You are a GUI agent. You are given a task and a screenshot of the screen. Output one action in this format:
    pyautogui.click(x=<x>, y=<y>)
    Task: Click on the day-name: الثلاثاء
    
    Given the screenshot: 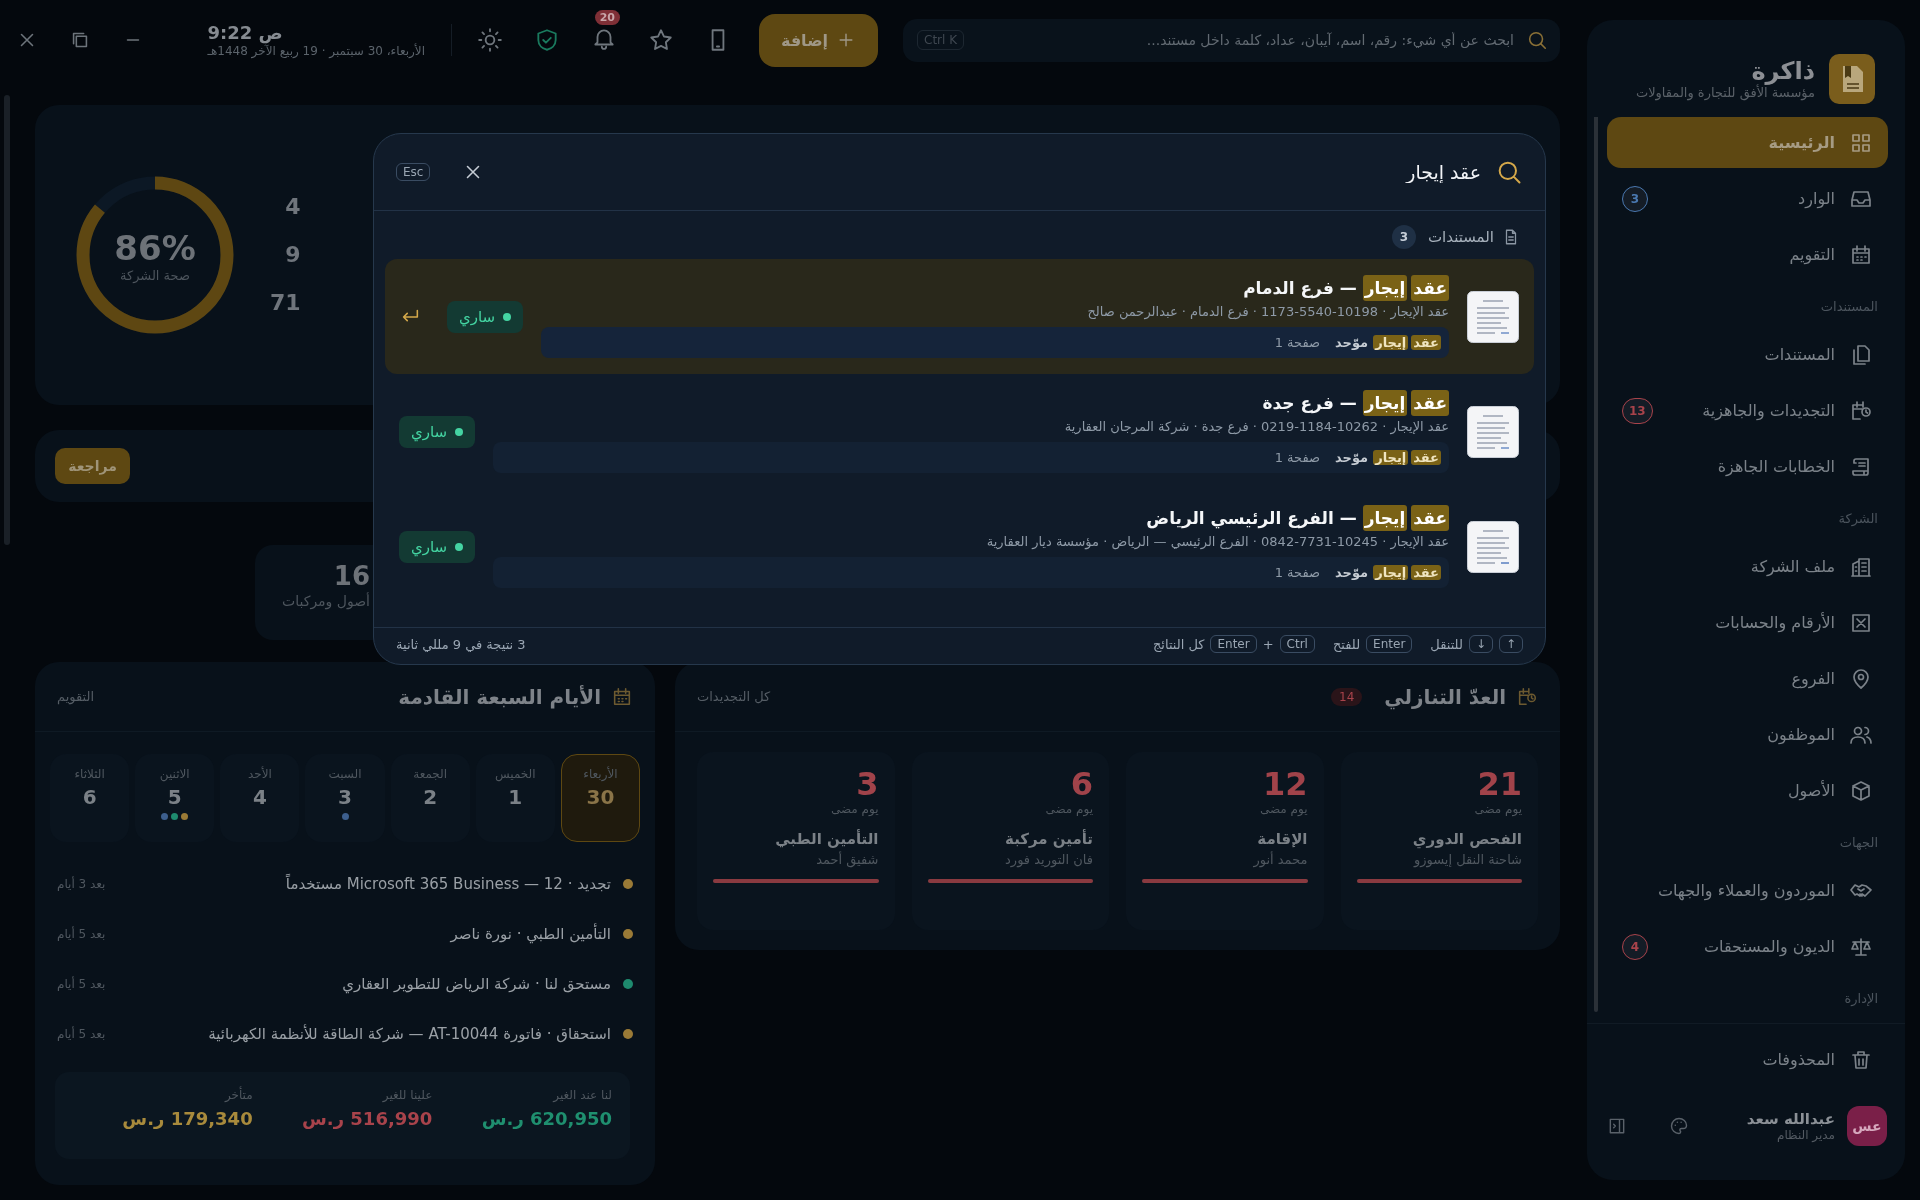 What is the action you would take?
    pyautogui.click(x=89, y=774)
    